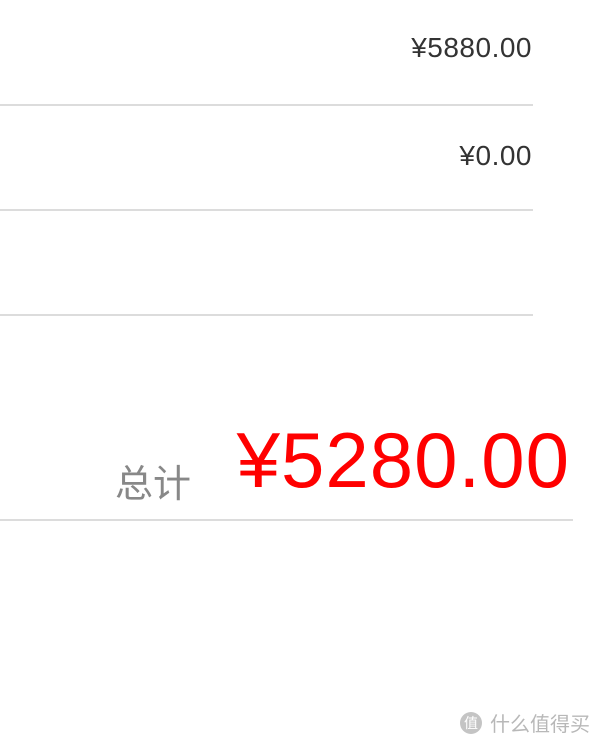 This screenshot has height=743, width=600. Describe the element at coordinates (495, 155) in the screenshot. I see `price-row-value-2: ¥0.00` at that location.